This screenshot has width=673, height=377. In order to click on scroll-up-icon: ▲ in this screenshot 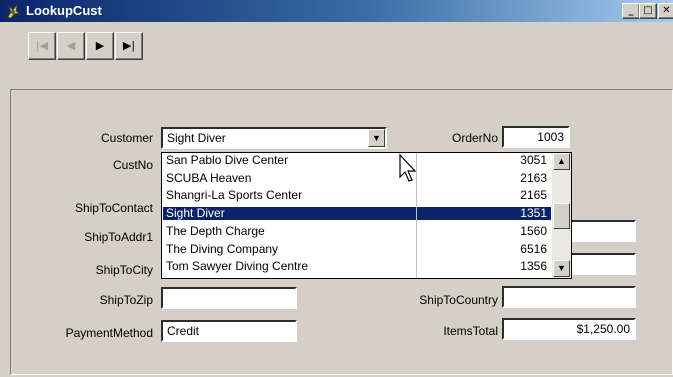, I will do `click(561, 161)`.